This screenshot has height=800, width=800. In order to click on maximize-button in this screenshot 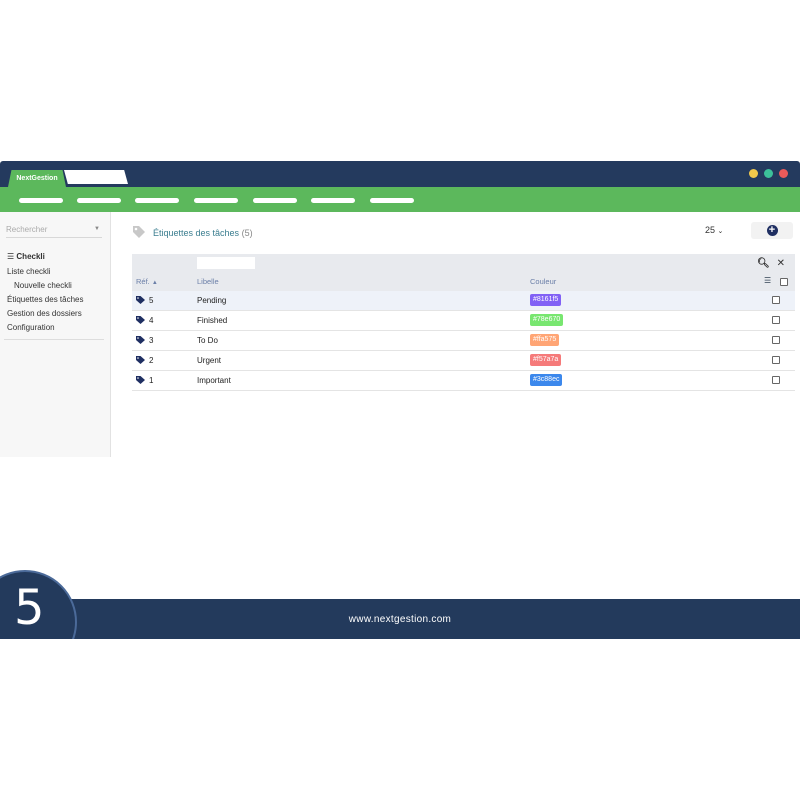, I will do `click(768, 173)`.